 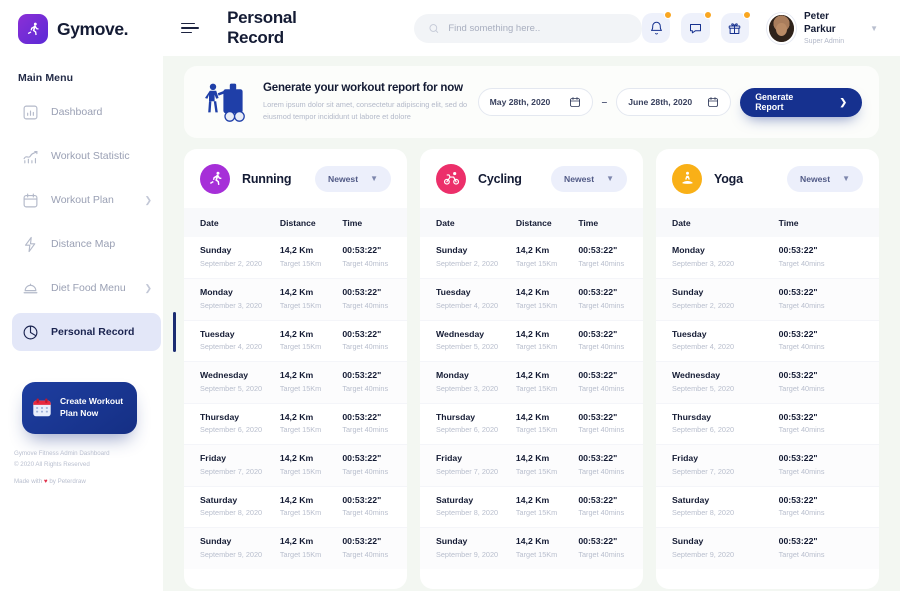 I want to click on sidebar-item-distance-map: Distance Map, so click(x=86, y=244).